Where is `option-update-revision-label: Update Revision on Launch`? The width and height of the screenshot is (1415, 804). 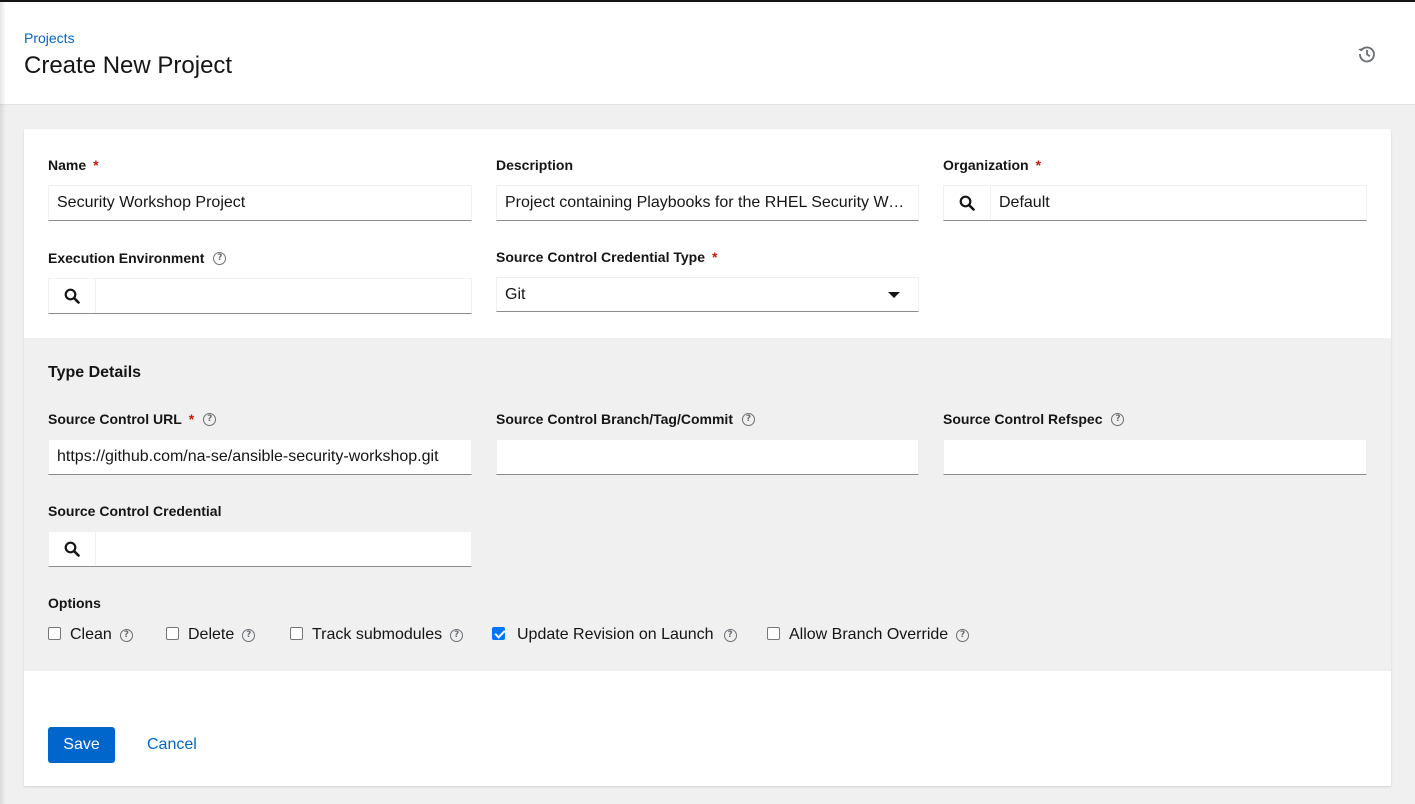 option-update-revision-label: Update Revision on Launch is located at coordinates (615, 634).